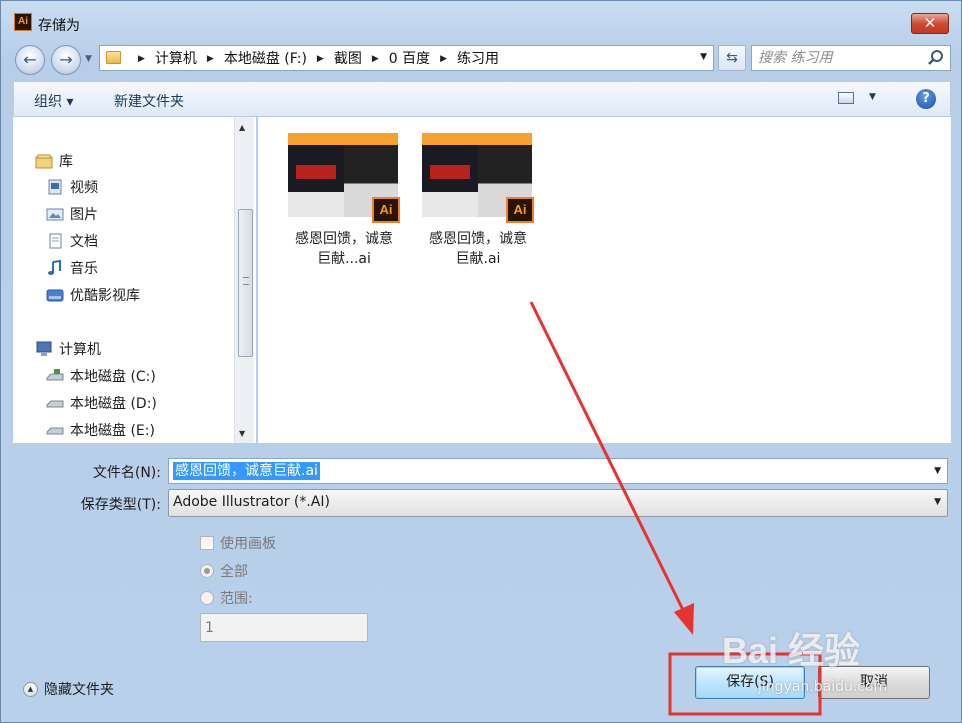 The height and width of the screenshot is (723, 962). What do you see at coordinates (242, 127) in the screenshot?
I see `scroll-up-icon: ▲` at bounding box center [242, 127].